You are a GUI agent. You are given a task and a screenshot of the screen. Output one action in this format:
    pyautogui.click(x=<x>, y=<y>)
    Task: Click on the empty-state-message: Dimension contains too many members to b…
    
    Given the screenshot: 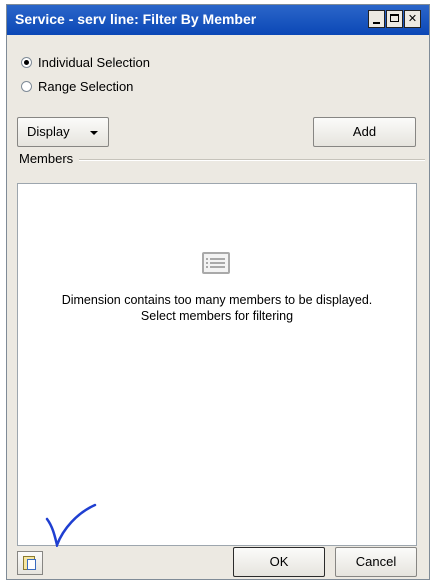 What is the action you would take?
    pyautogui.click(x=217, y=308)
    